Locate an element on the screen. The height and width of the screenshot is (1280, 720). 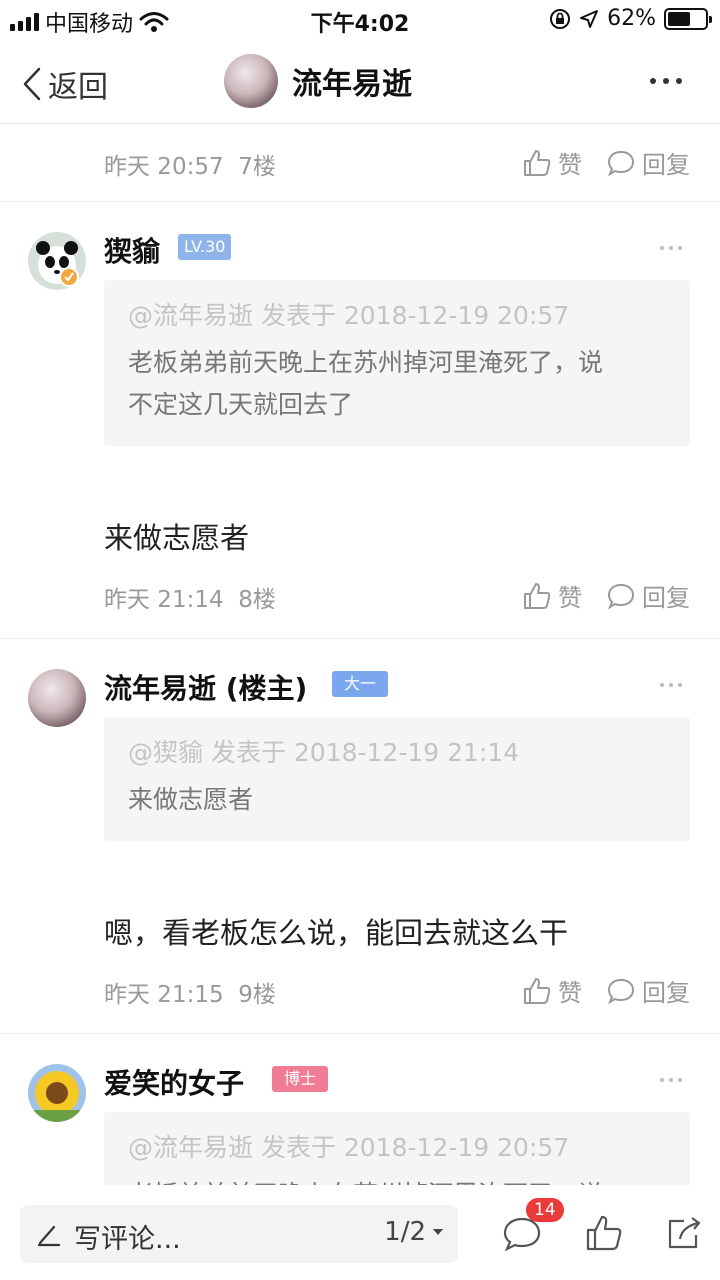
username: 爱笑的女子 is located at coordinates (174, 1082).